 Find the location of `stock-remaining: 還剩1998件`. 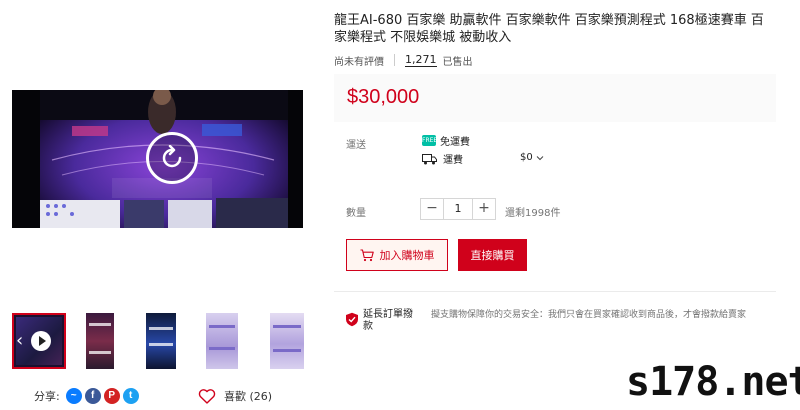

stock-remaining: 還剩1998件 is located at coordinates (533, 213).